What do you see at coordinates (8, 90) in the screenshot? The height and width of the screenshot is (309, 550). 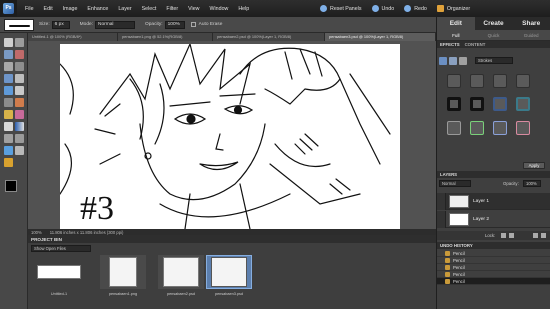 I see `red-eye-tool-icon` at bounding box center [8, 90].